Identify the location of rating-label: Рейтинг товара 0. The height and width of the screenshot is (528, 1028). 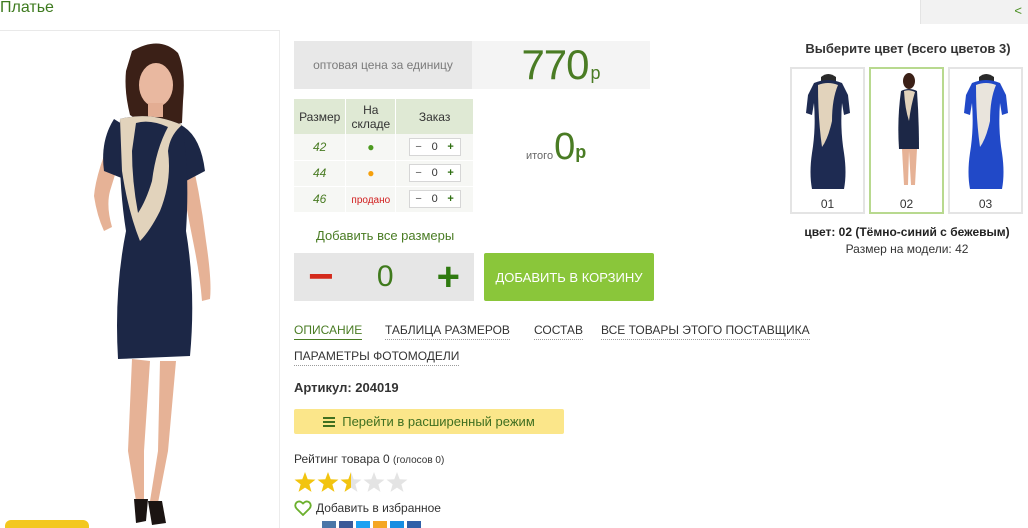
(342, 459).